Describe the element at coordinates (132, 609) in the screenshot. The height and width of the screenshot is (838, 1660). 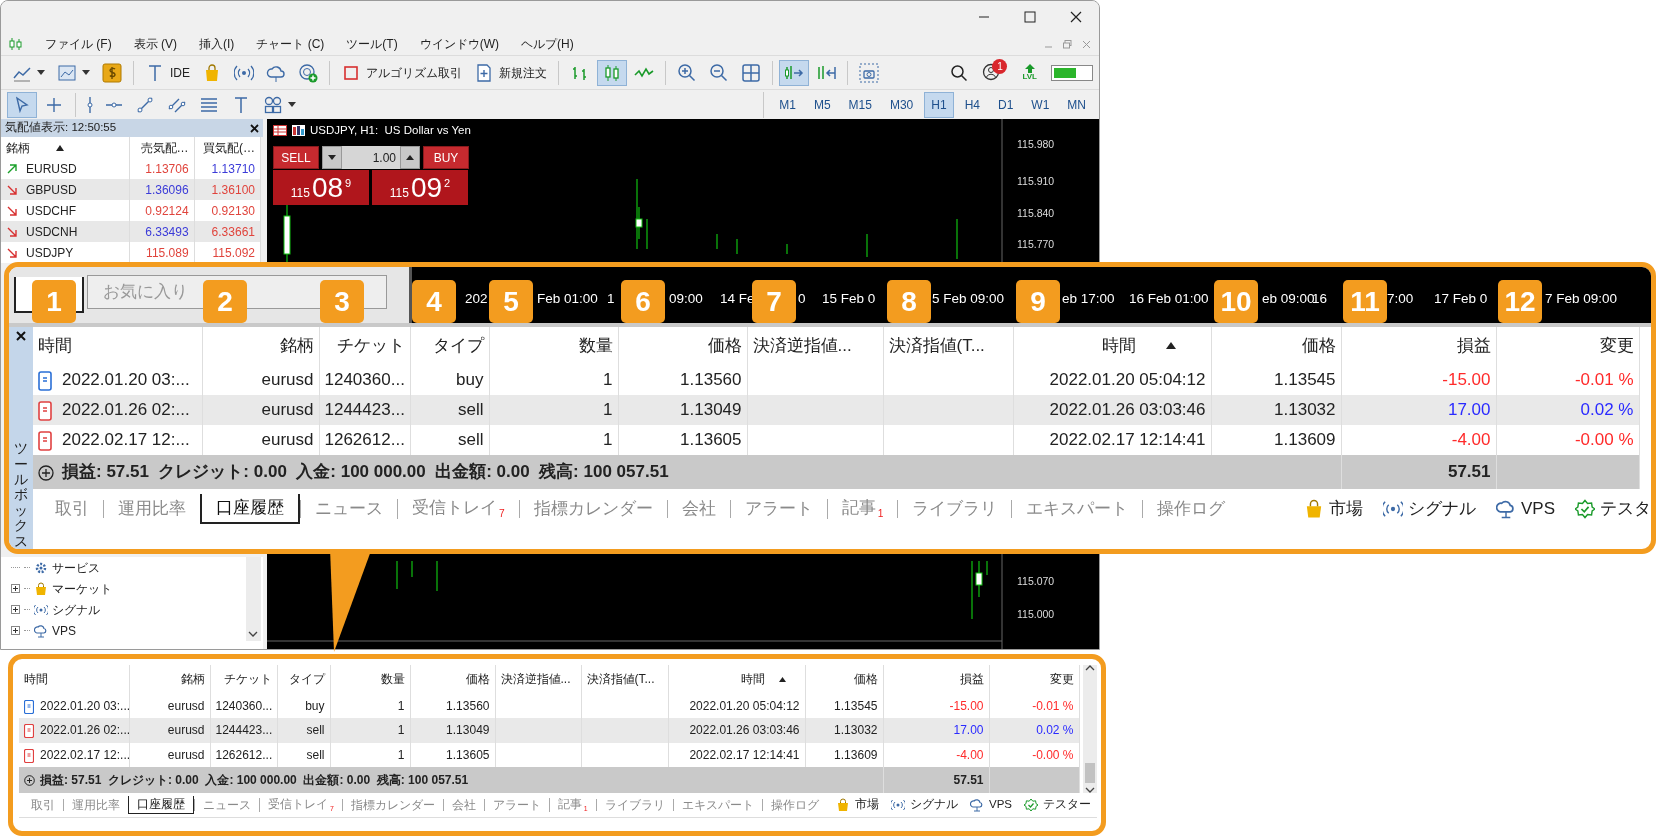
I see `navigator-item: シグナル` at that location.